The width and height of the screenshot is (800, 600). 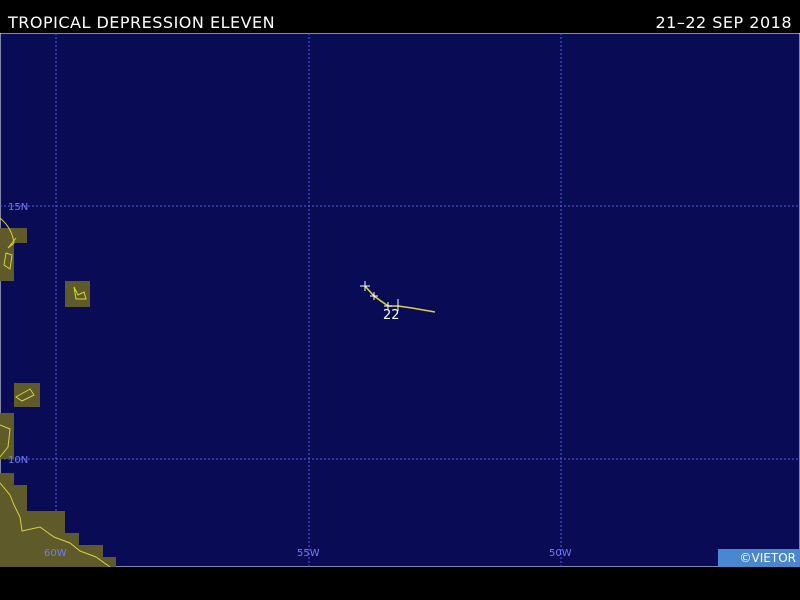 I want to click on lat-label-15n: 15N, so click(x=18, y=207).